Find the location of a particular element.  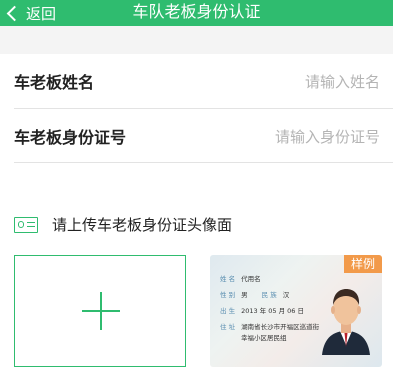

id-input: 请输入身份证号 is located at coordinates (327, 136).